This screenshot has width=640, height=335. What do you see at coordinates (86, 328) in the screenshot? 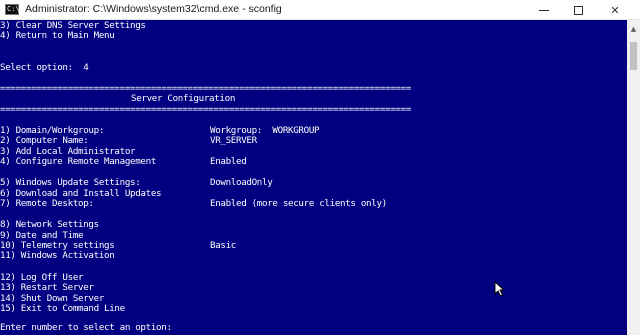
I see `input-prompt: Enter number to select an option:` at bounding box center [86, 328].